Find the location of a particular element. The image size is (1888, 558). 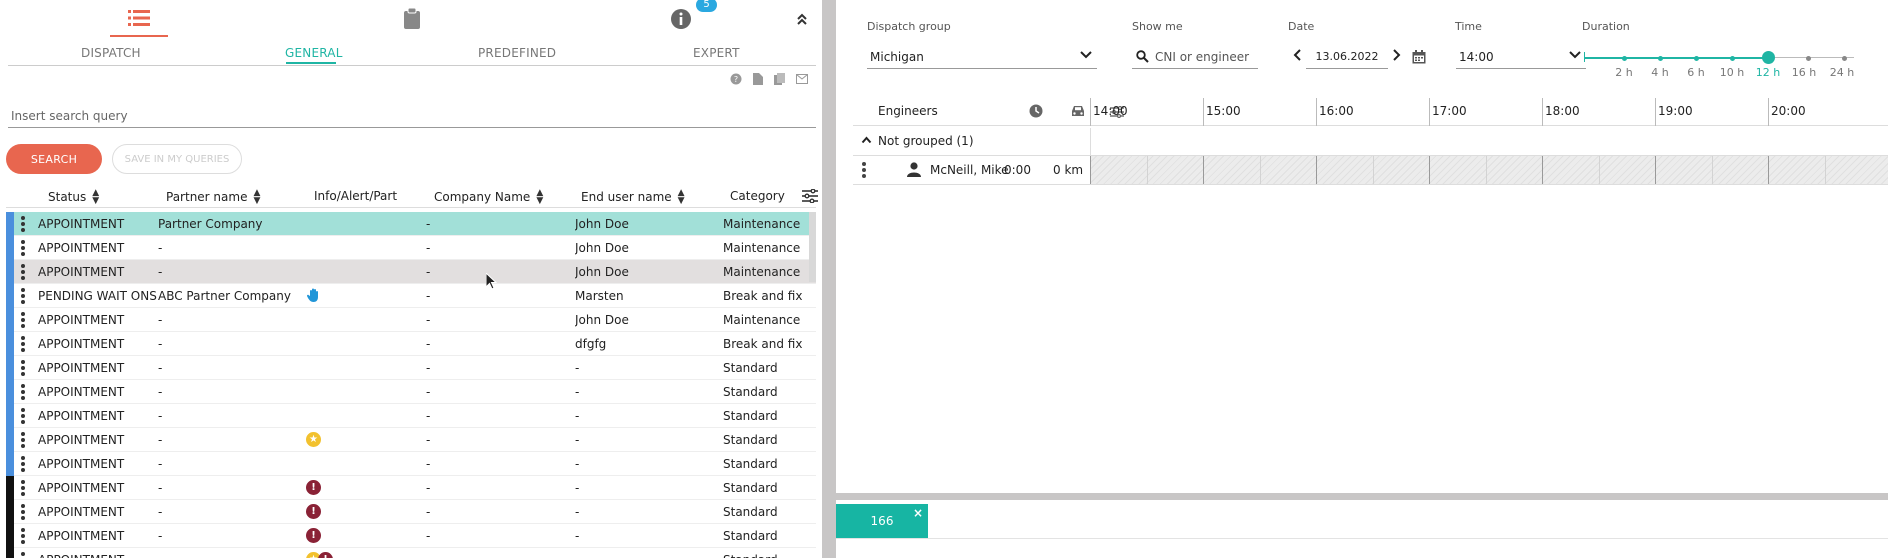

table-row: APPOINTMENT - - dfgfg Break and fix is located at coordinates (411, 344).